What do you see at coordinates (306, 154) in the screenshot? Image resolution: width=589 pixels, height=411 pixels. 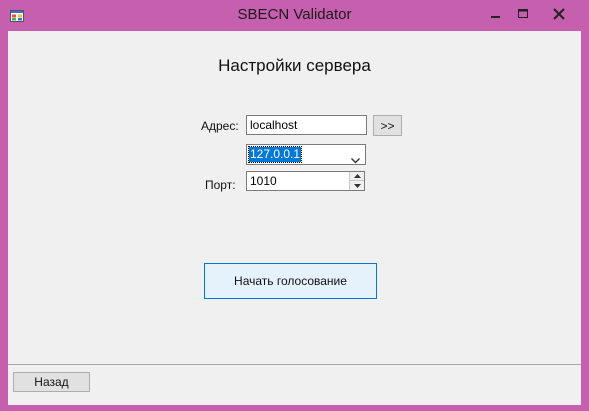 I see `ip-address-select: 127.0.0.1` at bounding box center [306, 154].